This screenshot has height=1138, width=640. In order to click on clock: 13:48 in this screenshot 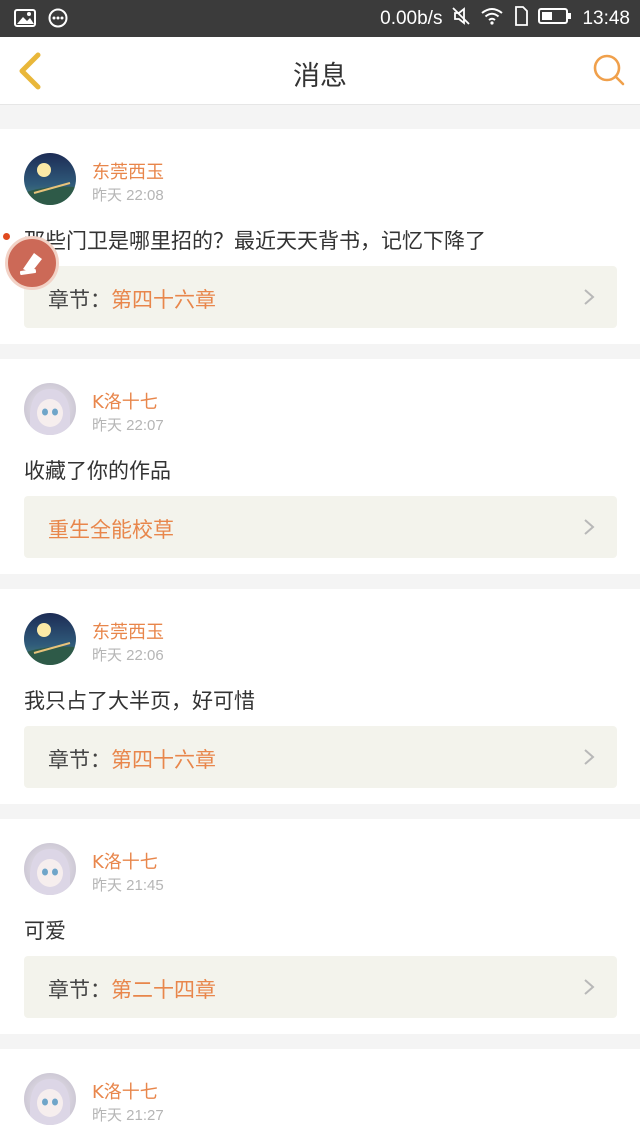, I will do `click(606, 18)`.